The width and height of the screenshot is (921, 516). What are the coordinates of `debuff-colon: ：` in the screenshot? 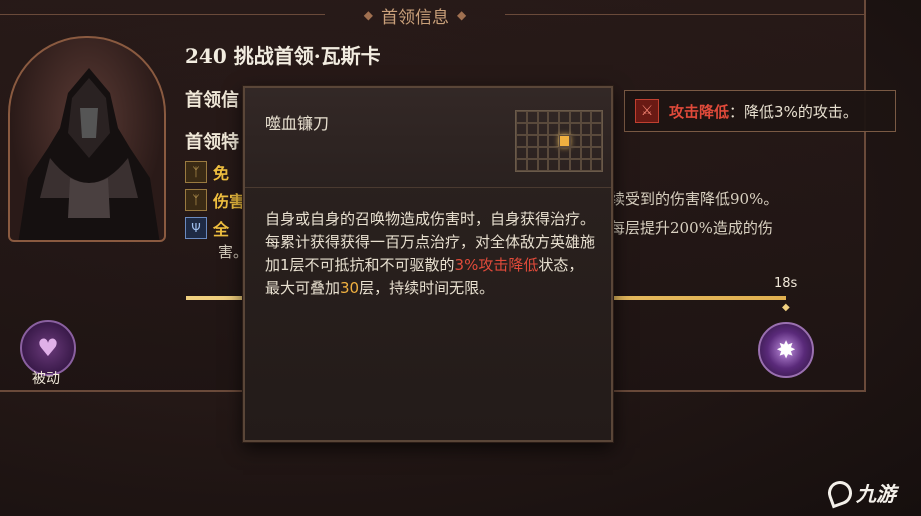 It's located at (737, 111).